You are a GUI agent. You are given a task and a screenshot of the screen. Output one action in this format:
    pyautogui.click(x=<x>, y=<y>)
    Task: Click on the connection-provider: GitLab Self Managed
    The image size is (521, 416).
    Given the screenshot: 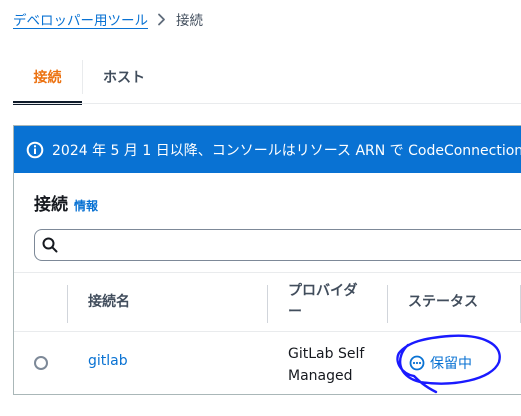 What is the action you would take?
    pyautogui.click(x=336, y=365)
    